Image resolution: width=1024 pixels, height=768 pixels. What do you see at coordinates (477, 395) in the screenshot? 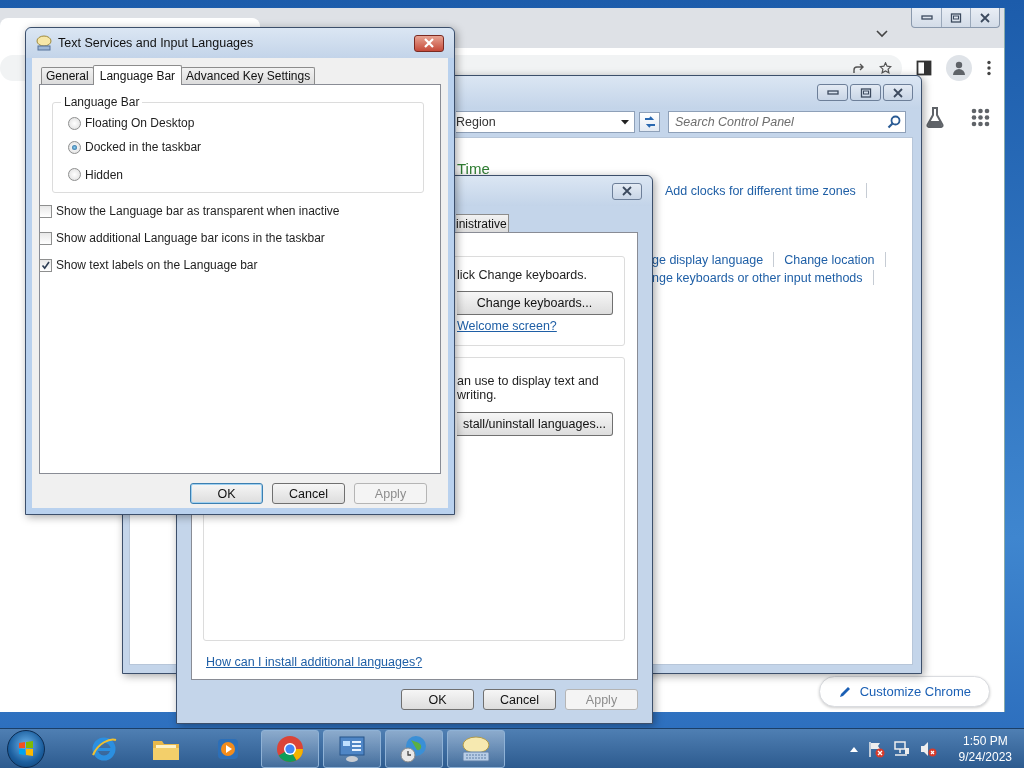
I see `description-text: writing.` at bounding box center [477, 395].